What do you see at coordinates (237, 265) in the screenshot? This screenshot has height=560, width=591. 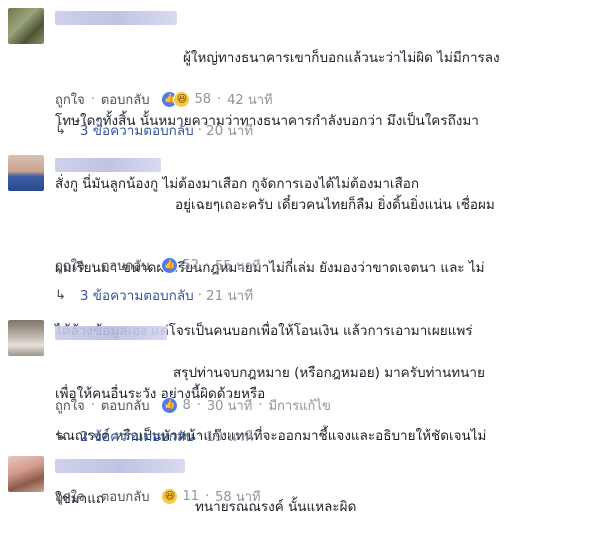 I see `comment-time: 55 นาที` at bounding box center [237, 265].